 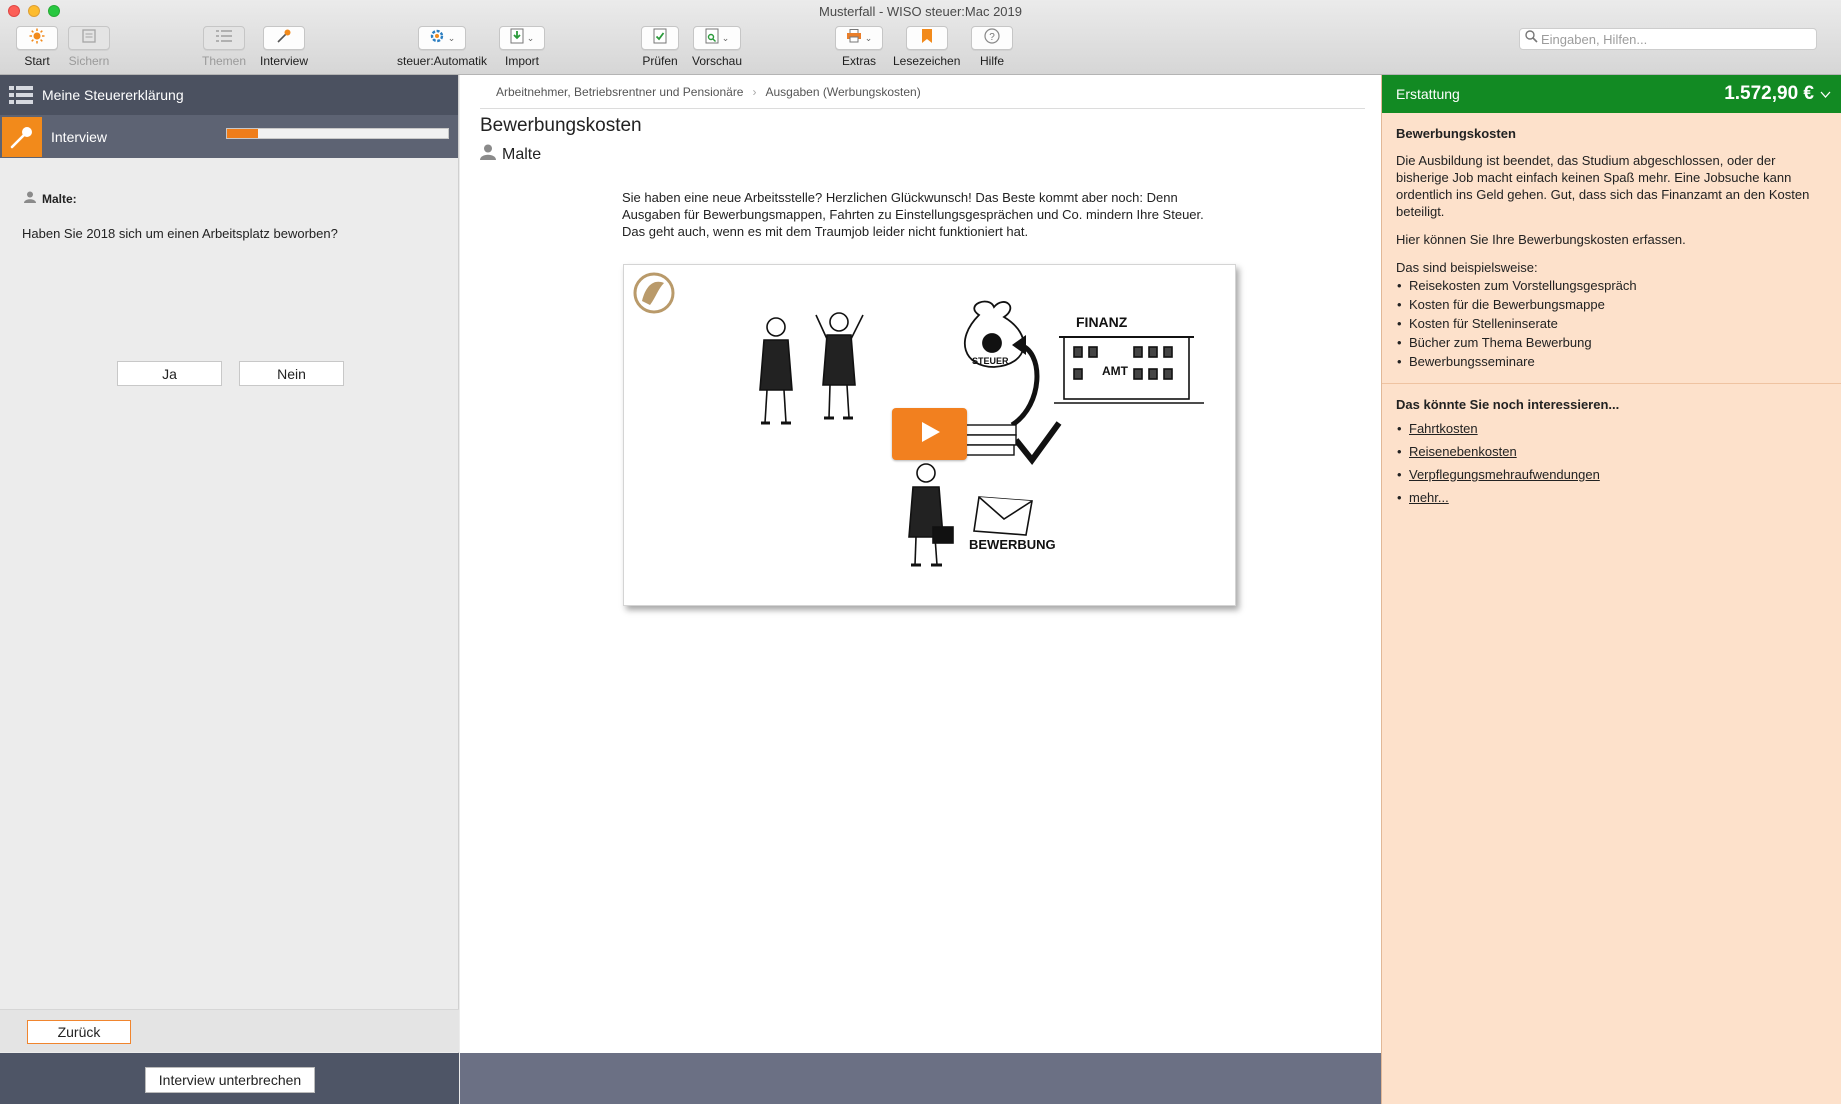 I want to click on toolbar-interview-label: Interview, so click(x=284, y=61).